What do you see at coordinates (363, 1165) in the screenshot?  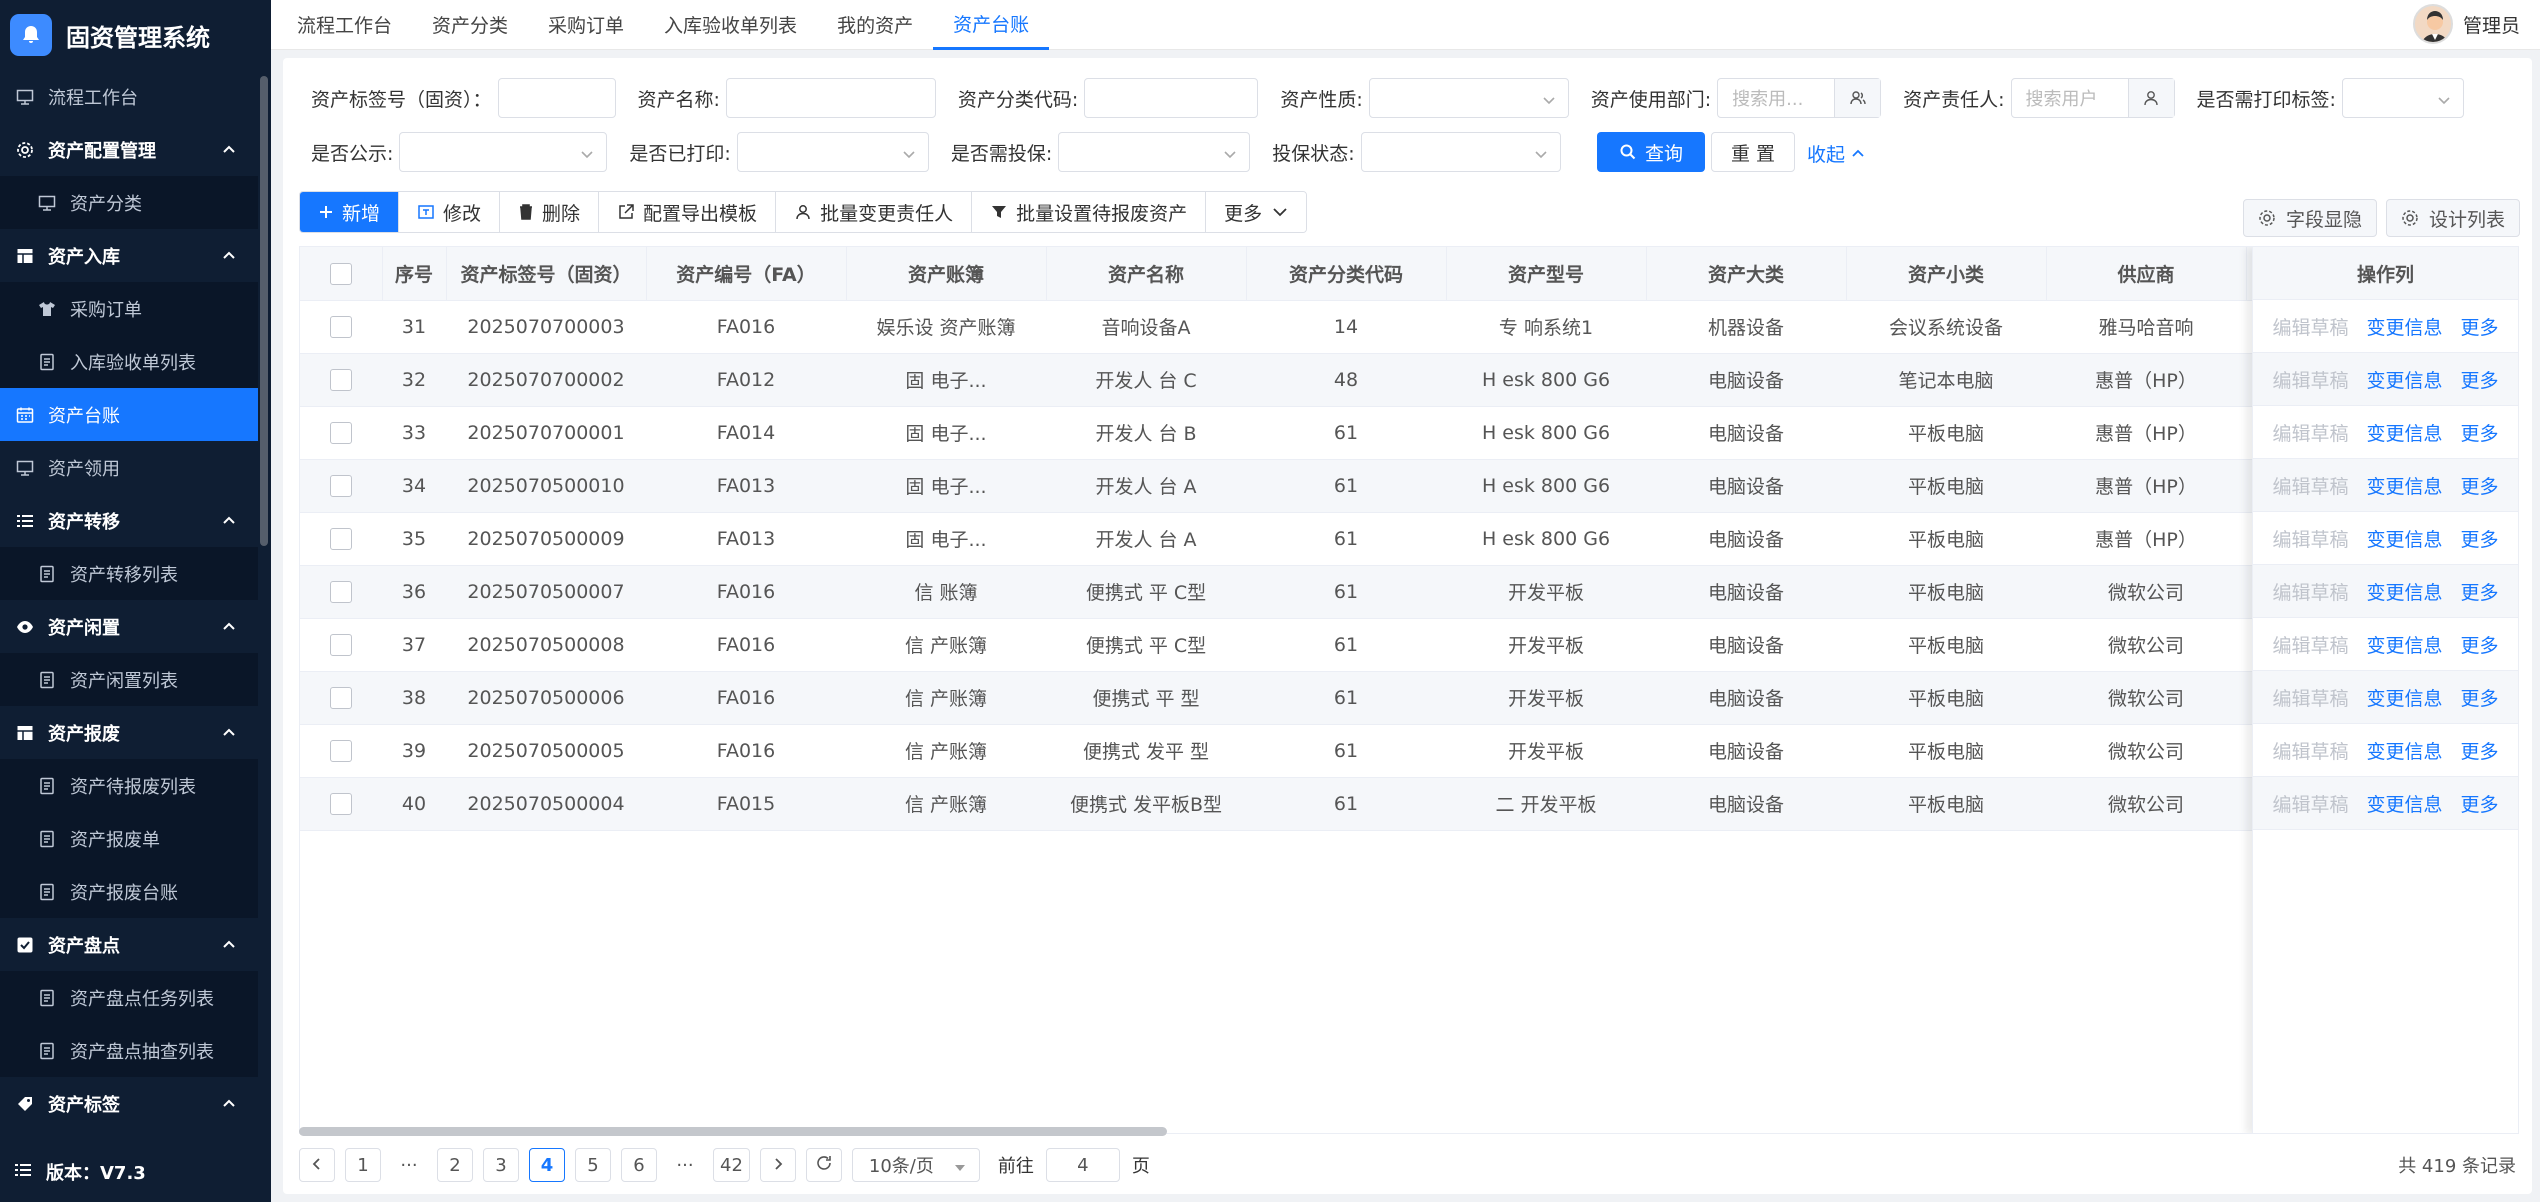 I see `page-button-1: 1` at bounding box center [363, 1165].